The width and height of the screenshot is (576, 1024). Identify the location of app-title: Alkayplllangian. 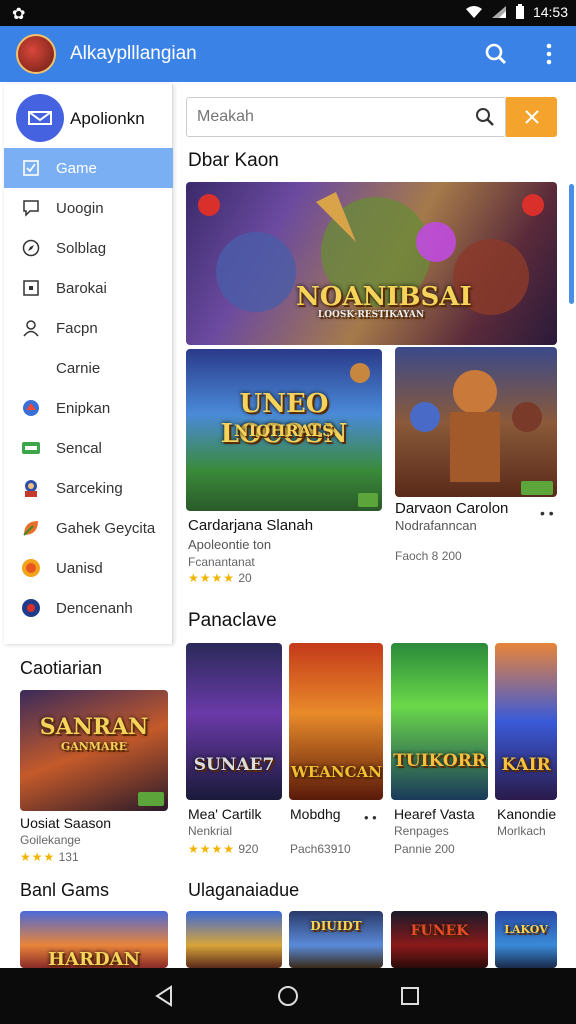
(133, 53).